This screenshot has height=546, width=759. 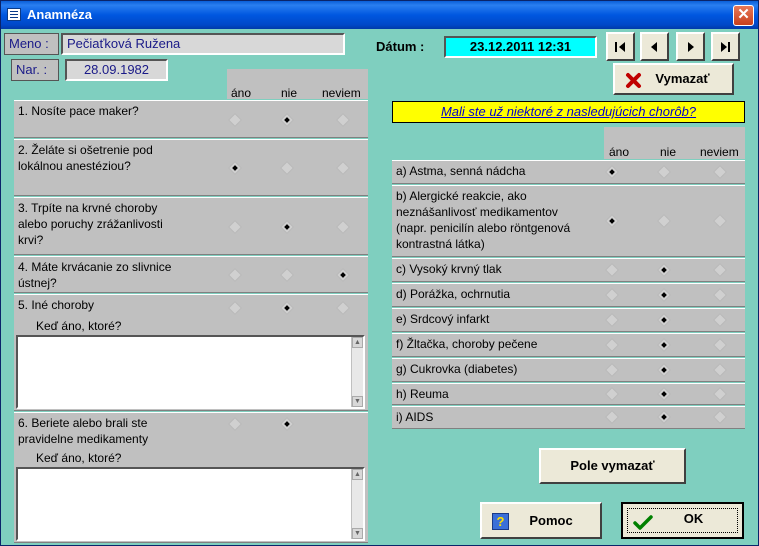 I want to click on disease-row-d: d) Porážka, ochrnutia, so click(x=568, y=295).